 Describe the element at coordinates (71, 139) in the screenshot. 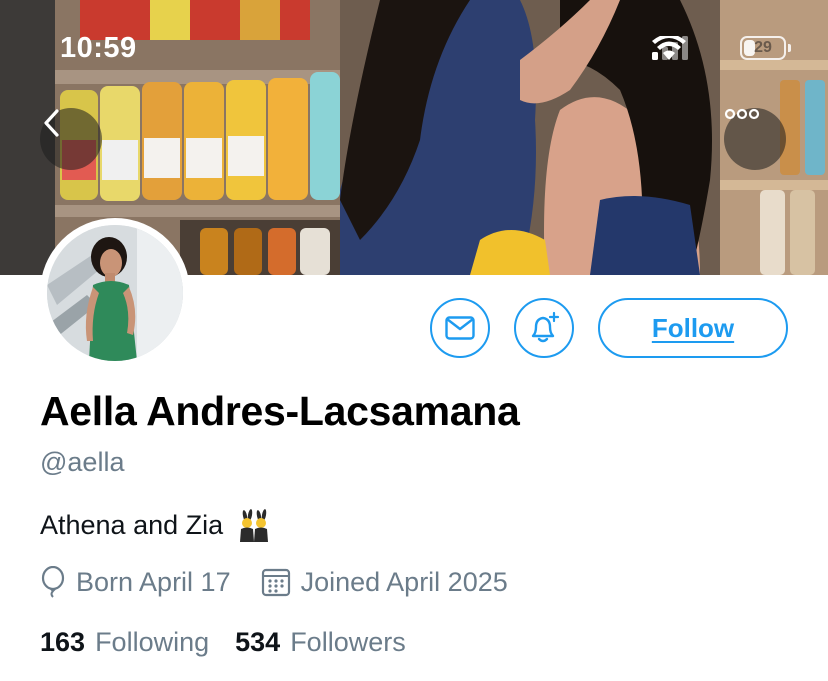

I see `back-button` at that location.